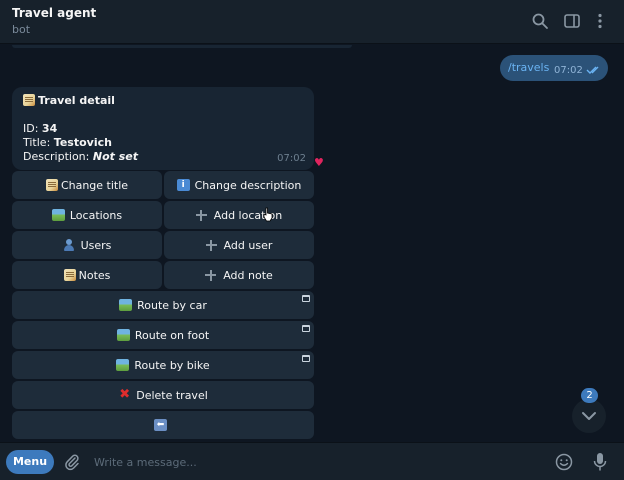 Image resolution: width=624 pixels, height=480 pixels. What do you see at coordinates (183, 185) in the screenshot?
I see `info-icon: i` at bounding box center [183, 185].